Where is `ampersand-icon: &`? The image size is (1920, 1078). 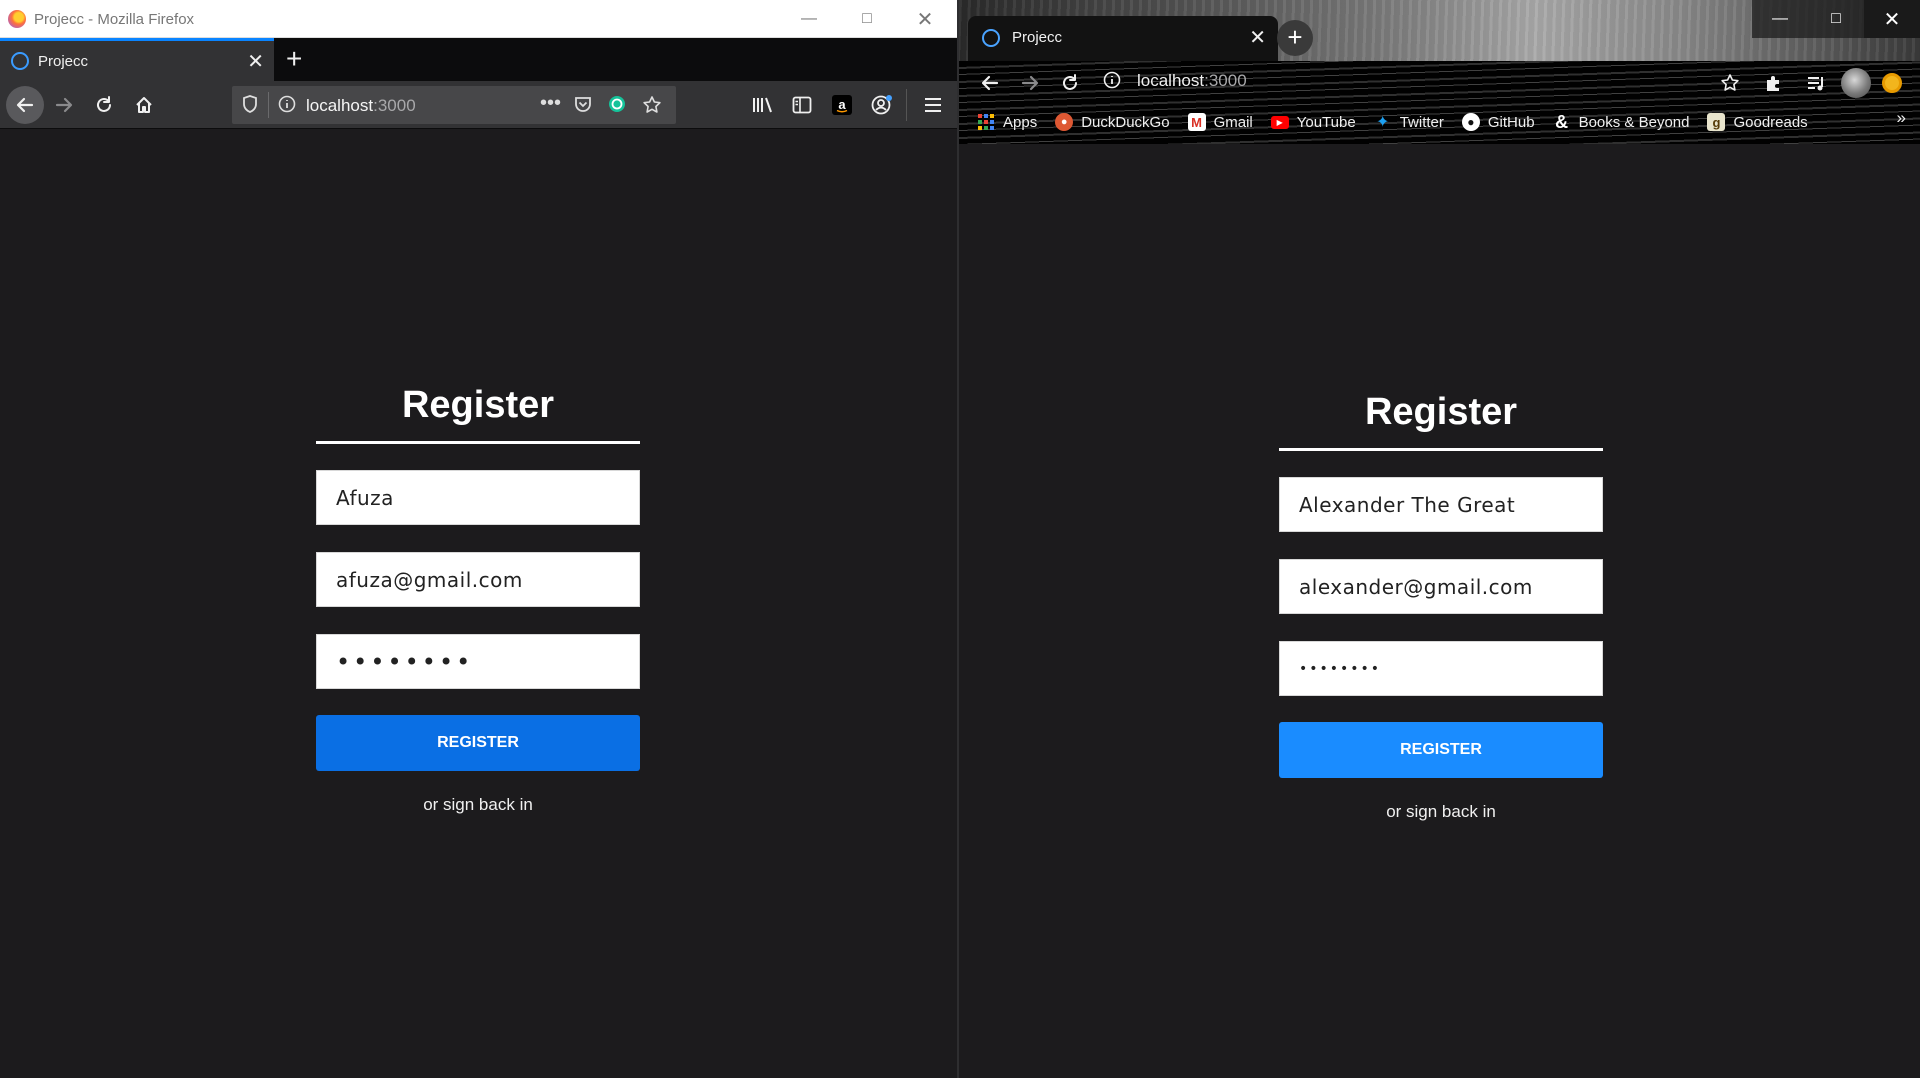
ampersand-icon: & is located at coordinates (1562, 121).